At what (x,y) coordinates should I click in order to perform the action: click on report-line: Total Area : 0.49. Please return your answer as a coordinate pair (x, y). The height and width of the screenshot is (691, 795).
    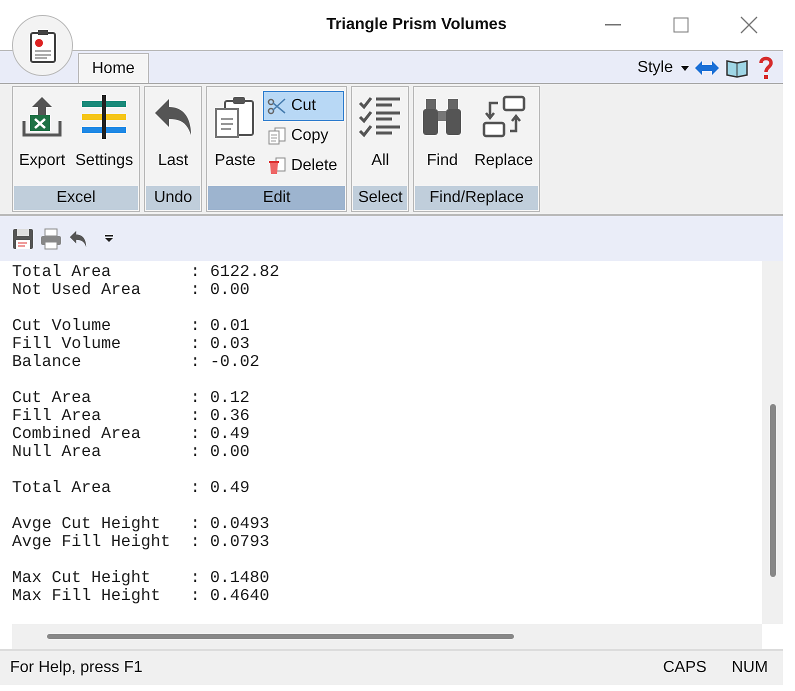
    Looking at the image, I should click on (131, 488).